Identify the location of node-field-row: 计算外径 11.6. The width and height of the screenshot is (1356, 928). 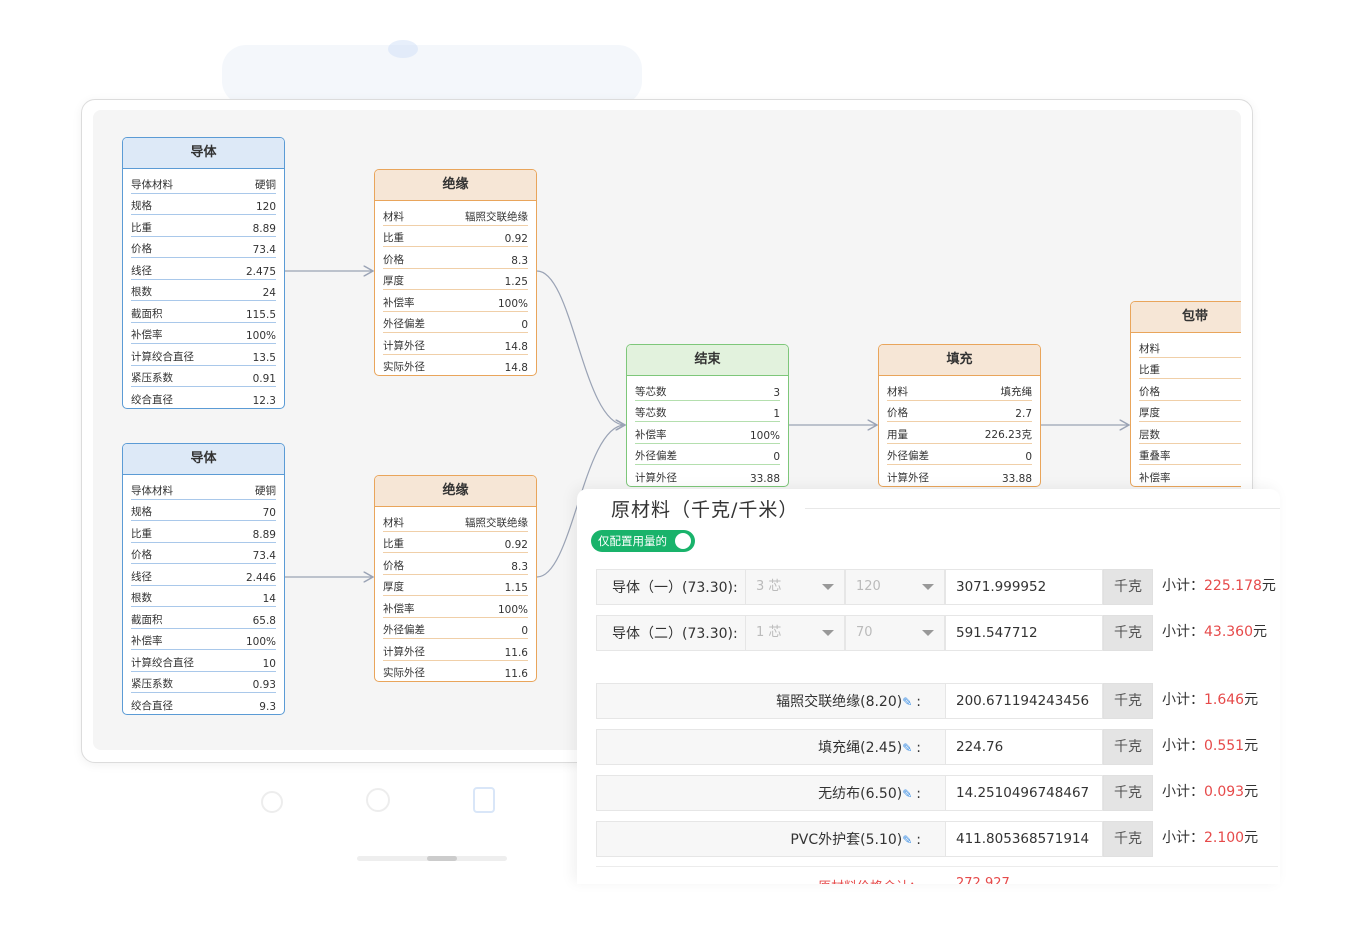
(455, 650).